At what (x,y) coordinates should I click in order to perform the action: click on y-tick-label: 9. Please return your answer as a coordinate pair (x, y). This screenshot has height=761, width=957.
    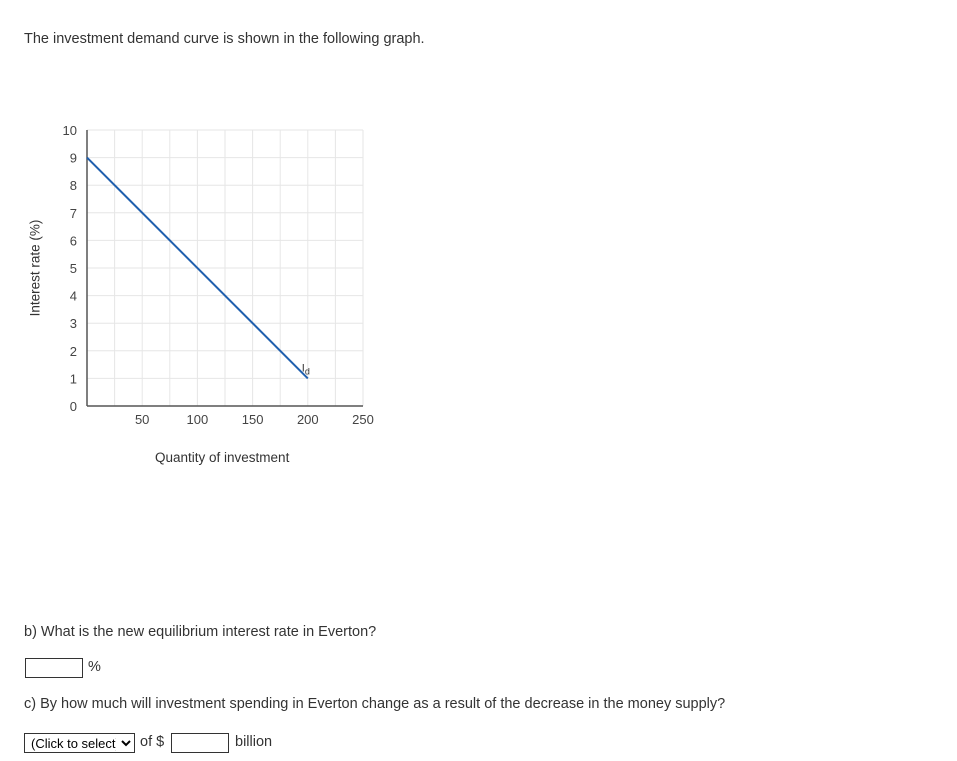
    Looking at the image, I should click on (73, 158).